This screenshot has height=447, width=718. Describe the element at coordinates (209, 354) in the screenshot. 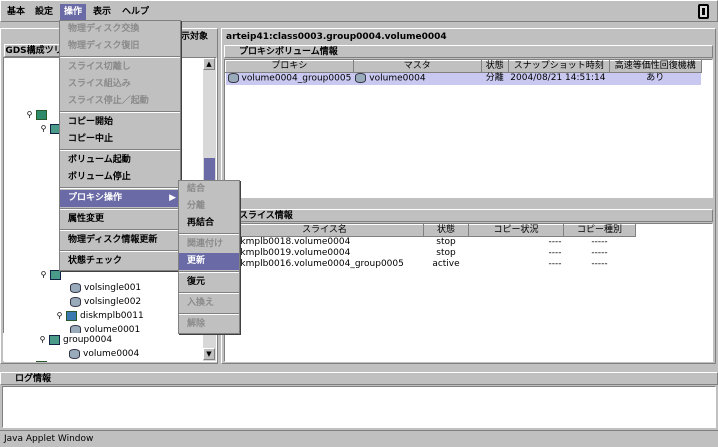

I see `scroll-down-button: ▼` at that location.